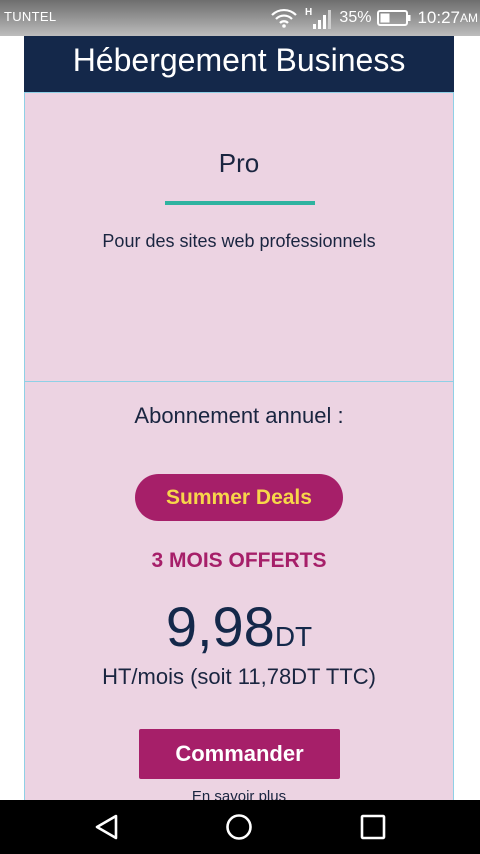 The height and width of the screenshot is (854, 480). Describe the element at coordinates (355, 17) in the screenshot. I see `battery-percent: 35%` at that location.